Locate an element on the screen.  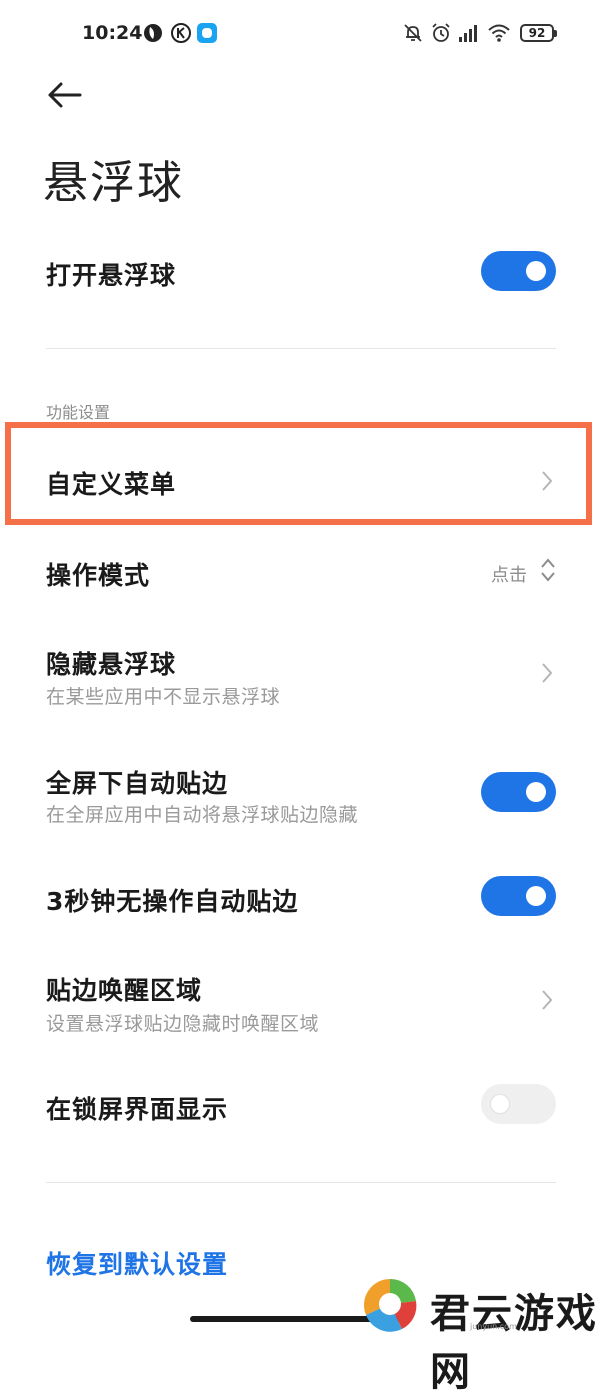
hide-ball-item: 隐藏悬浮球 is located at coordinates (111, 663).